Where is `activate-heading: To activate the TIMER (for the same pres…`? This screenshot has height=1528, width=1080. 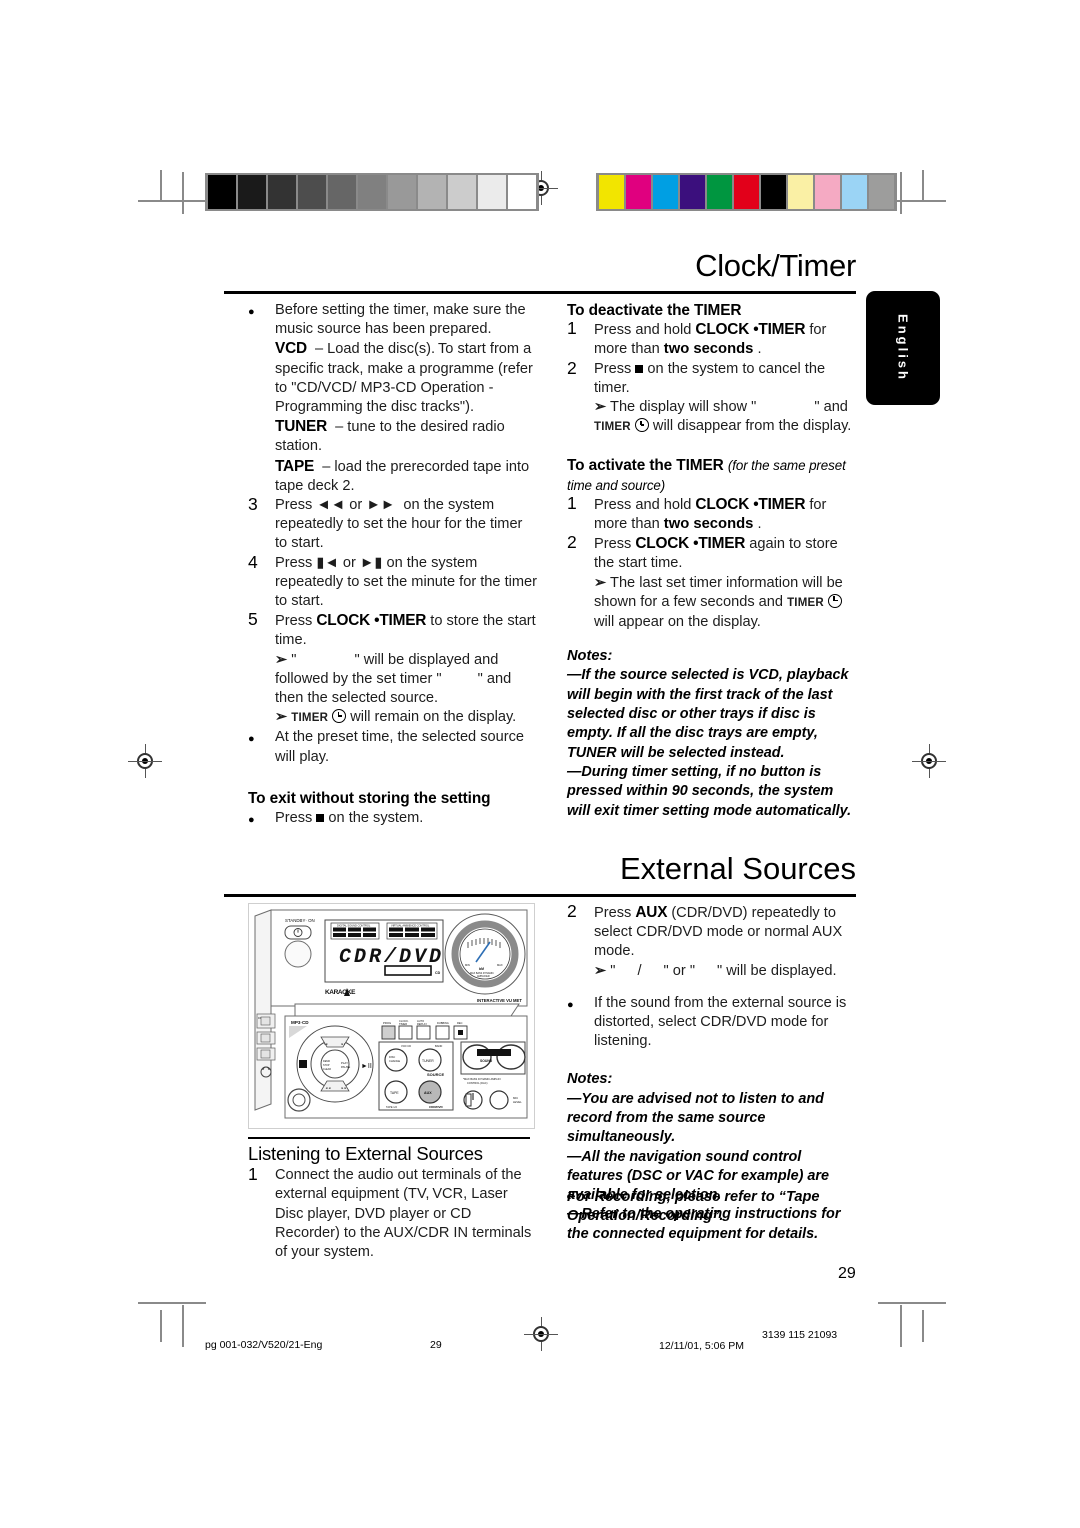
activate-heading: To activate the TIMER (for the same pres… is located at coordinates (706, 475).